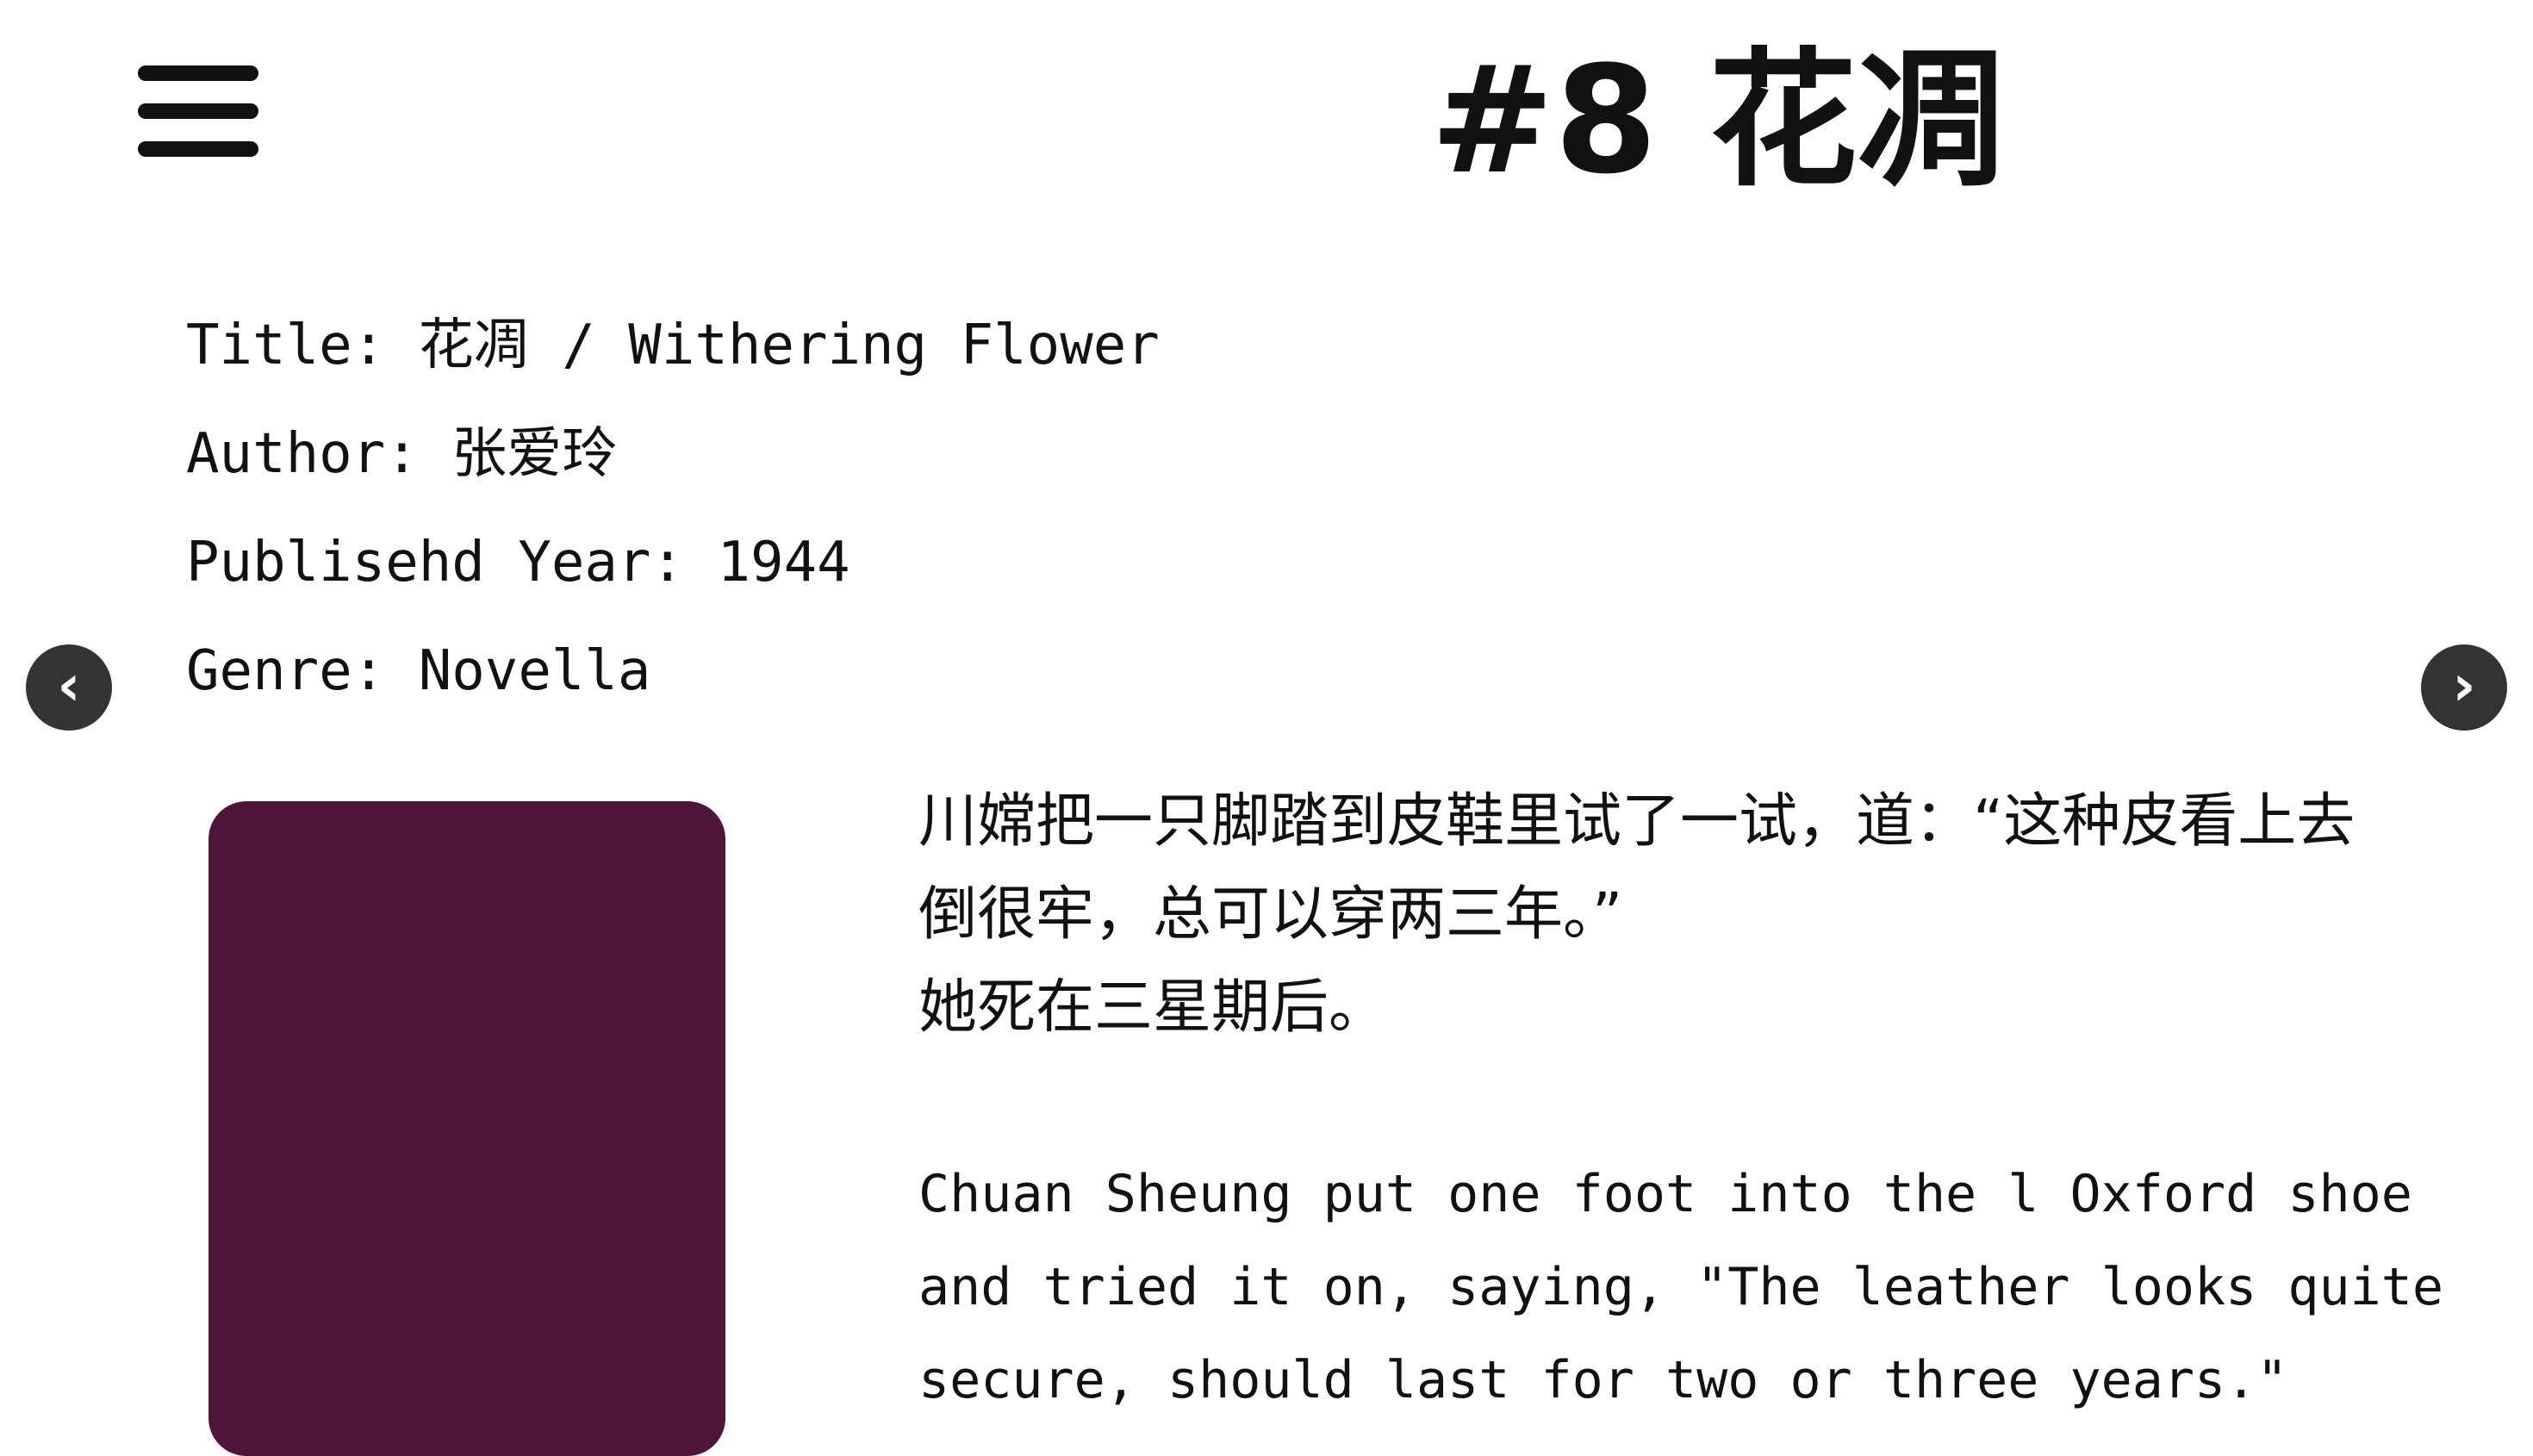 The width and height of the screenshot is (2533, 1456). I want to click on excerpt-zh-line: 她死在三星期后。, so click(1153, 1008).